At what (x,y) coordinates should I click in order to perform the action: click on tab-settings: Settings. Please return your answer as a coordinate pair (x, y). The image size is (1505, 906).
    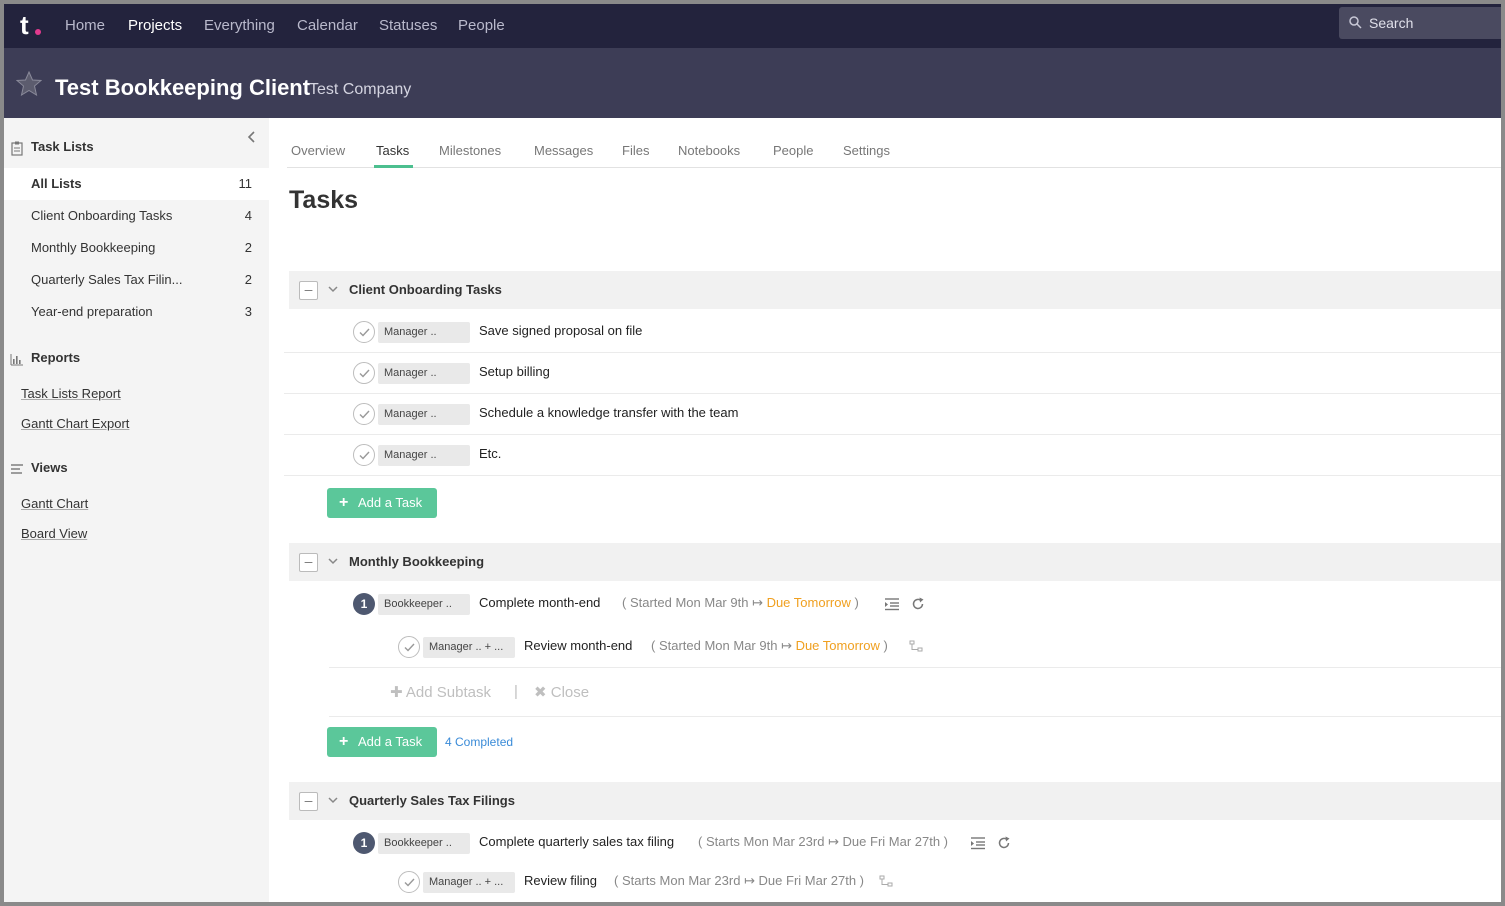
    Looking at the image, I should click on (866, 150).